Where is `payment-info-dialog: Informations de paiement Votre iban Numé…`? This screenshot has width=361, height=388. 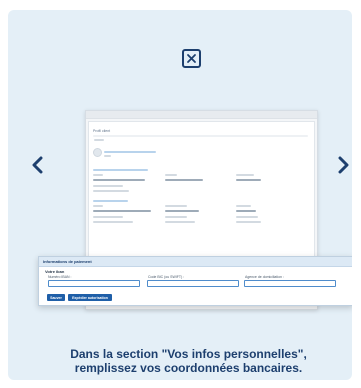
payment-info-dialog: Informations de paiement Votre iban Numé… is located at coordinates (195, 281).